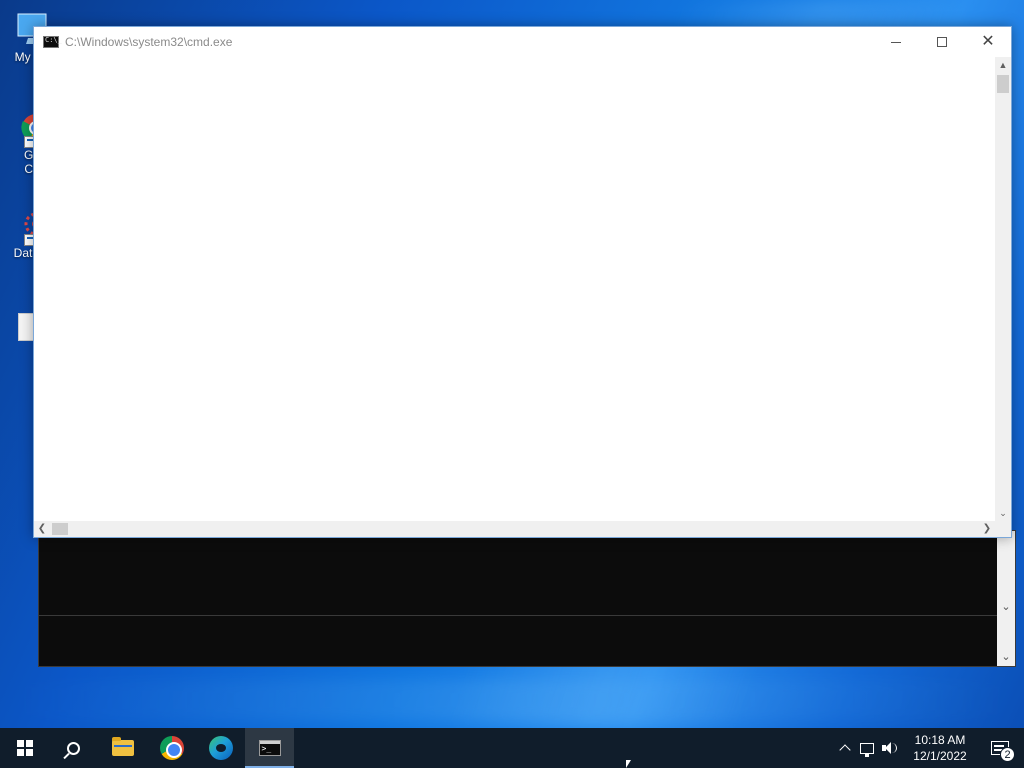 The width and height of the screenshot is (1024, 768). I want to click on system-tray: 10:18 AM 12/1/2022 2, so click(929, 748).